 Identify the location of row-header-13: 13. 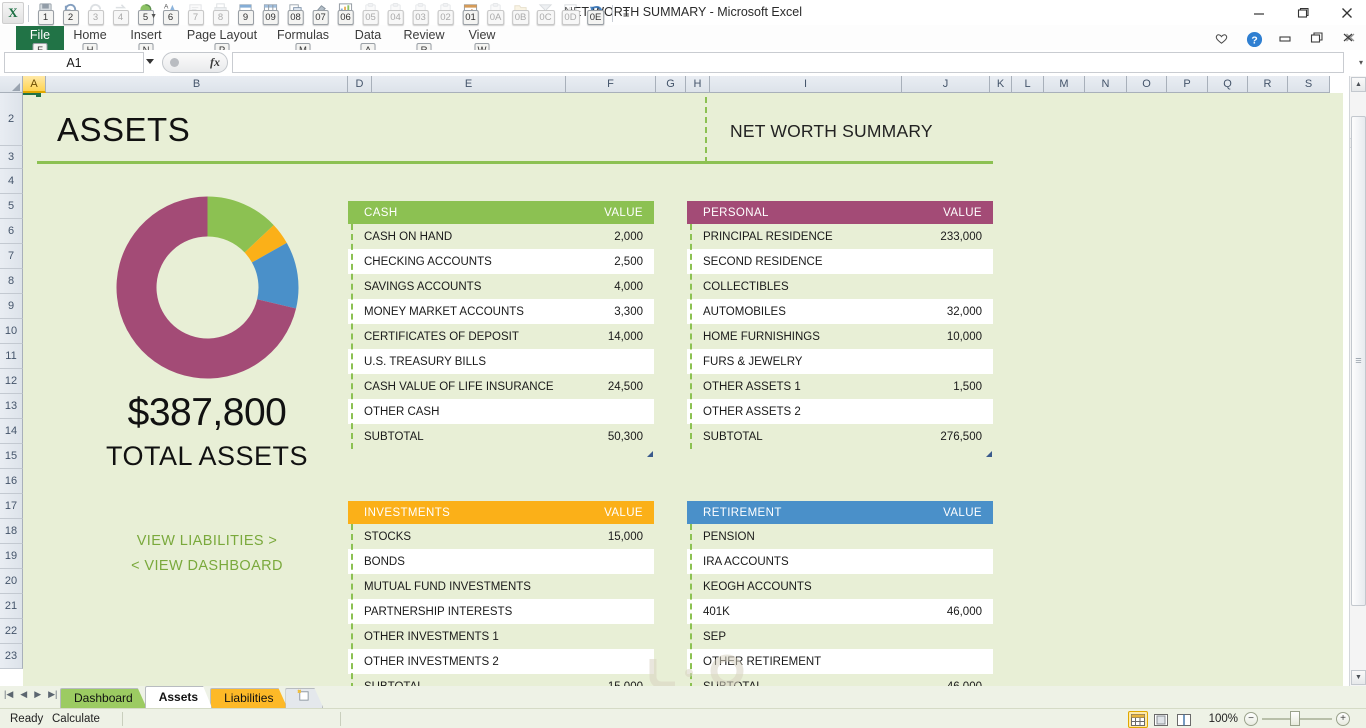
(11, 406).